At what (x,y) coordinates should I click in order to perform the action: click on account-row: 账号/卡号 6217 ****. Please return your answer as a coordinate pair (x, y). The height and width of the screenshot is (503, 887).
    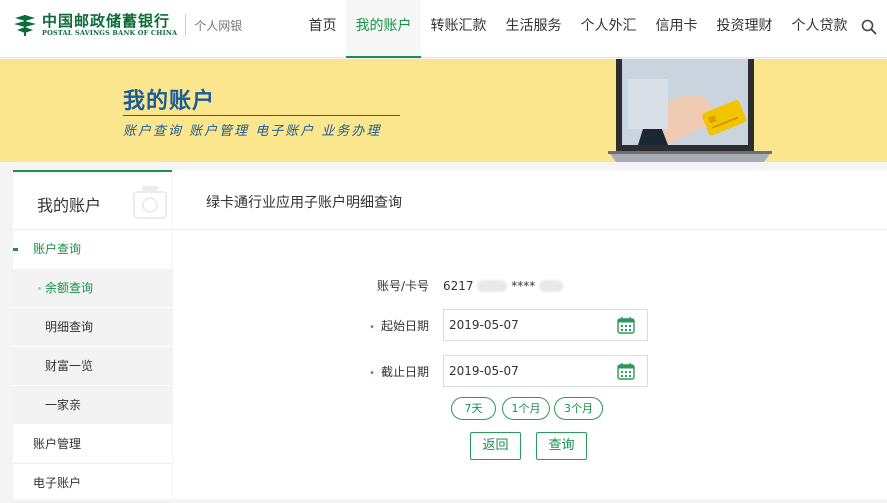
    Looking at the image, I should click on (453, 285).